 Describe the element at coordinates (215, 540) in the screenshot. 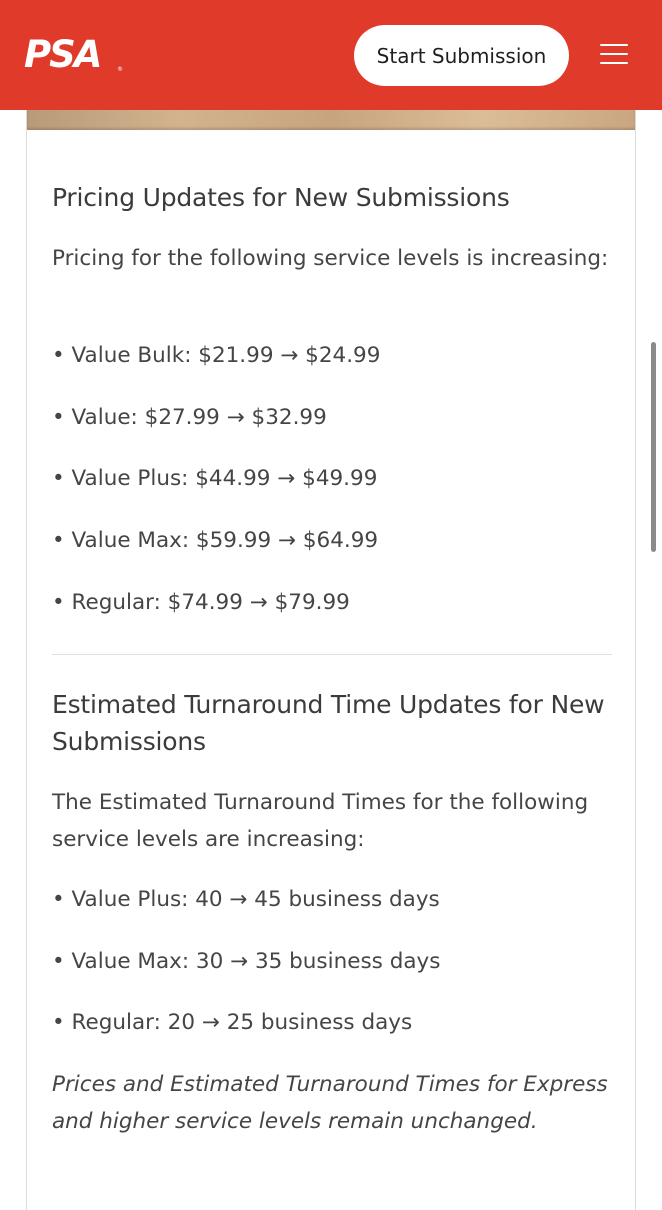

I see `pricing-item-value-max: • Value Max: $59.99 → $64.99` at that location.